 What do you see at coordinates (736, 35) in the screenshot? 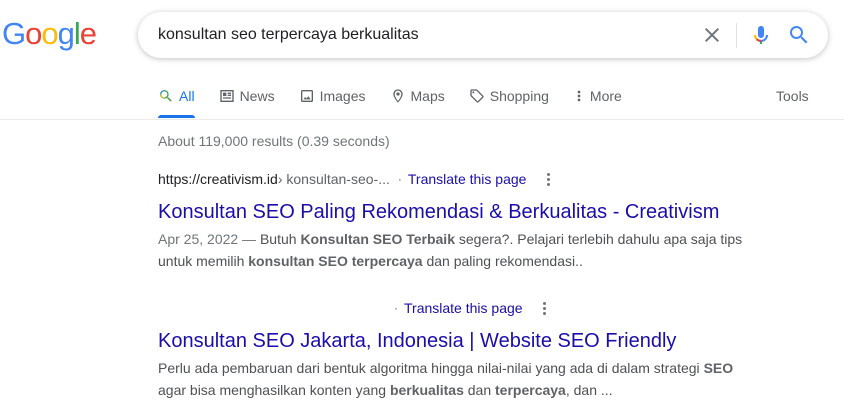
I see `search-box-divider` at bounding box center [736, 35].